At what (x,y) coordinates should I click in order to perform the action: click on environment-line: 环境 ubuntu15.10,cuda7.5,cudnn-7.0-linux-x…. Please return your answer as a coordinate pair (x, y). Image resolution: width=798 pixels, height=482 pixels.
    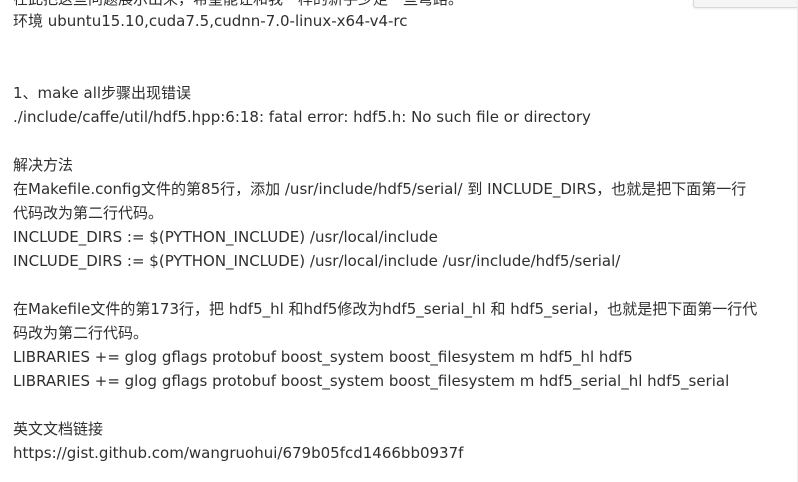
    Looking at the image, I should click on (210, 21).